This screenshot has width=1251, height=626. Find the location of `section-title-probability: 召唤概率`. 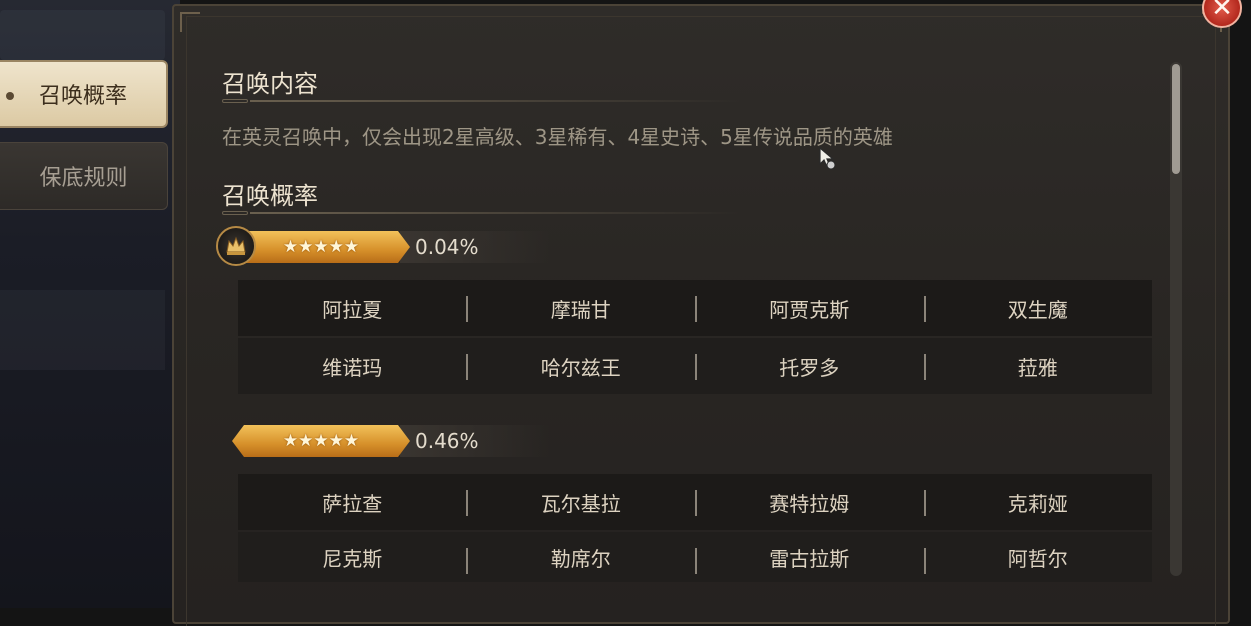

section-title-probability: 召唤概率 is located at coordinates (270, 196).